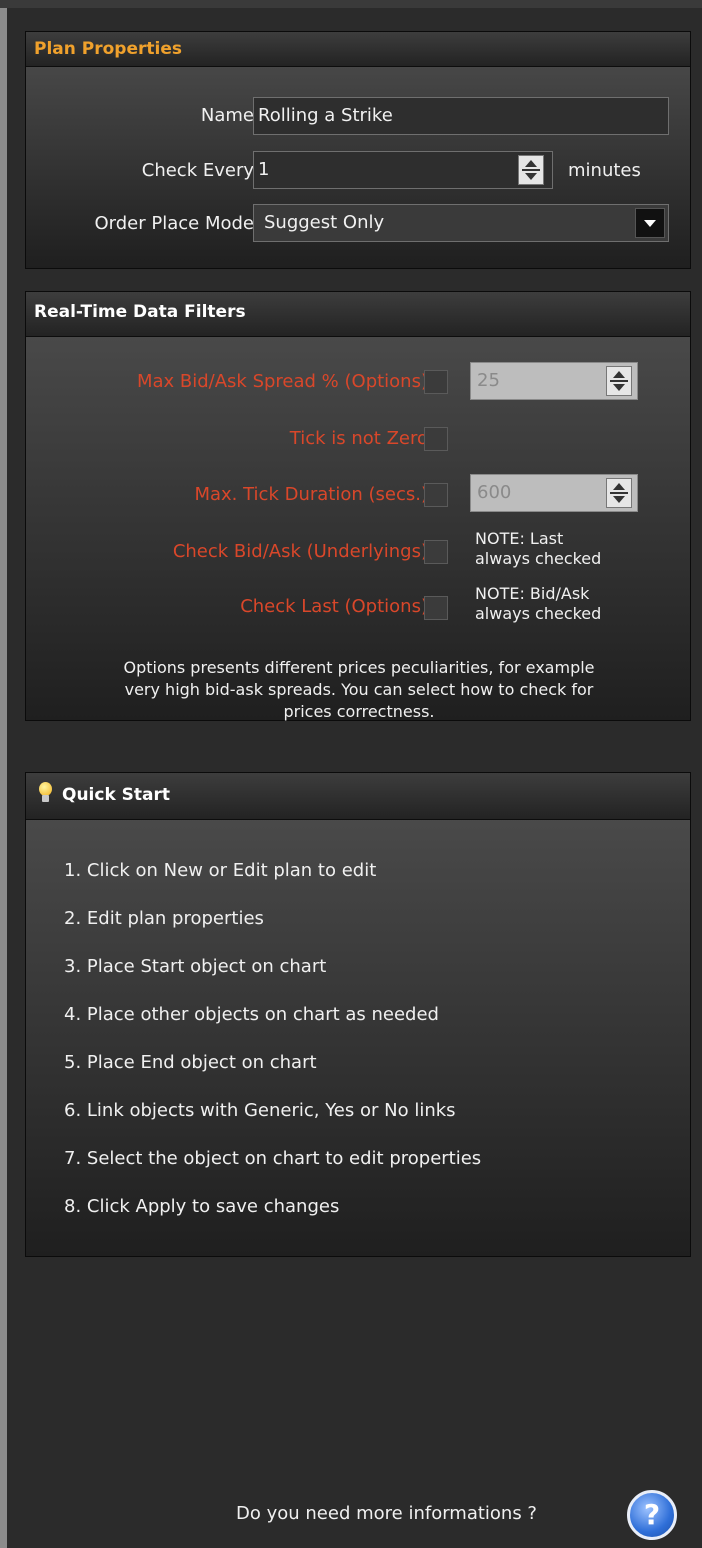 The width and height of the screenshot is (702, 1548). I want to click on help-link: Do you need more informations ?, so click(386, 1513).